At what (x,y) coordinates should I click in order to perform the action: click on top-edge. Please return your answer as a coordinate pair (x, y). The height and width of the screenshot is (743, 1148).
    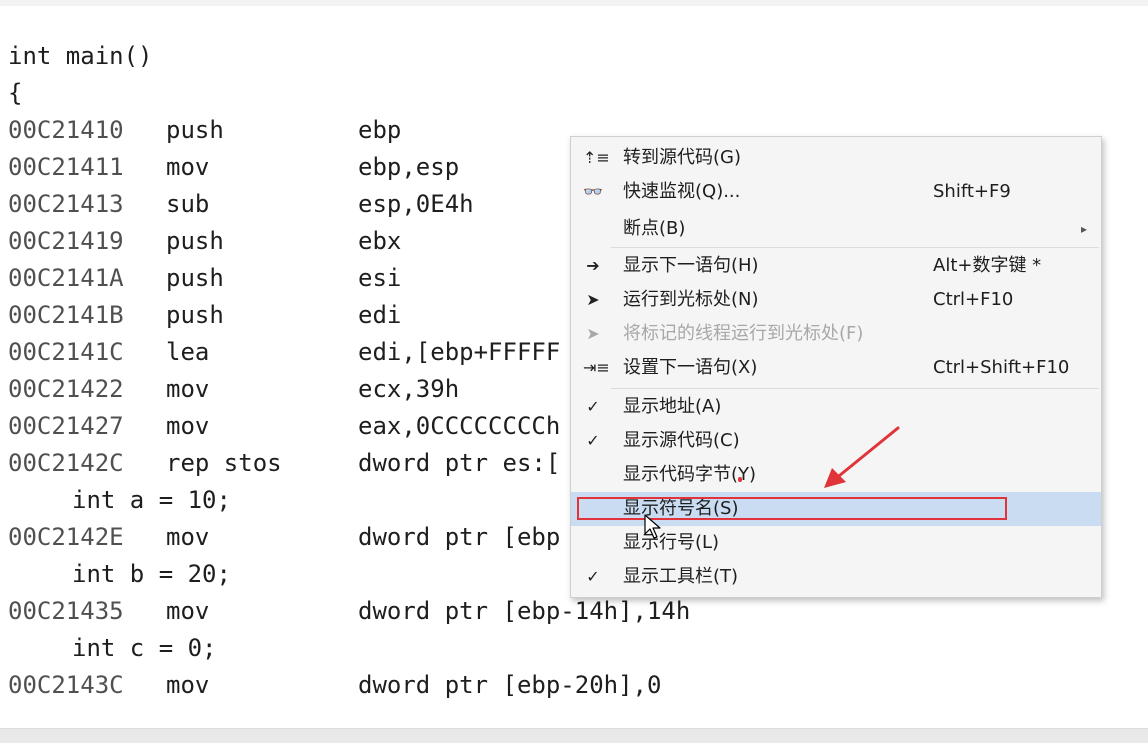
    Looking at the image, I should click on (574, 3).